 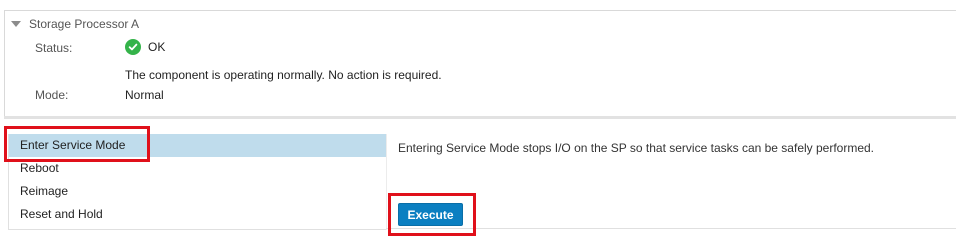 I want to click on highlight-box-execute, so click(x=432, y=214).